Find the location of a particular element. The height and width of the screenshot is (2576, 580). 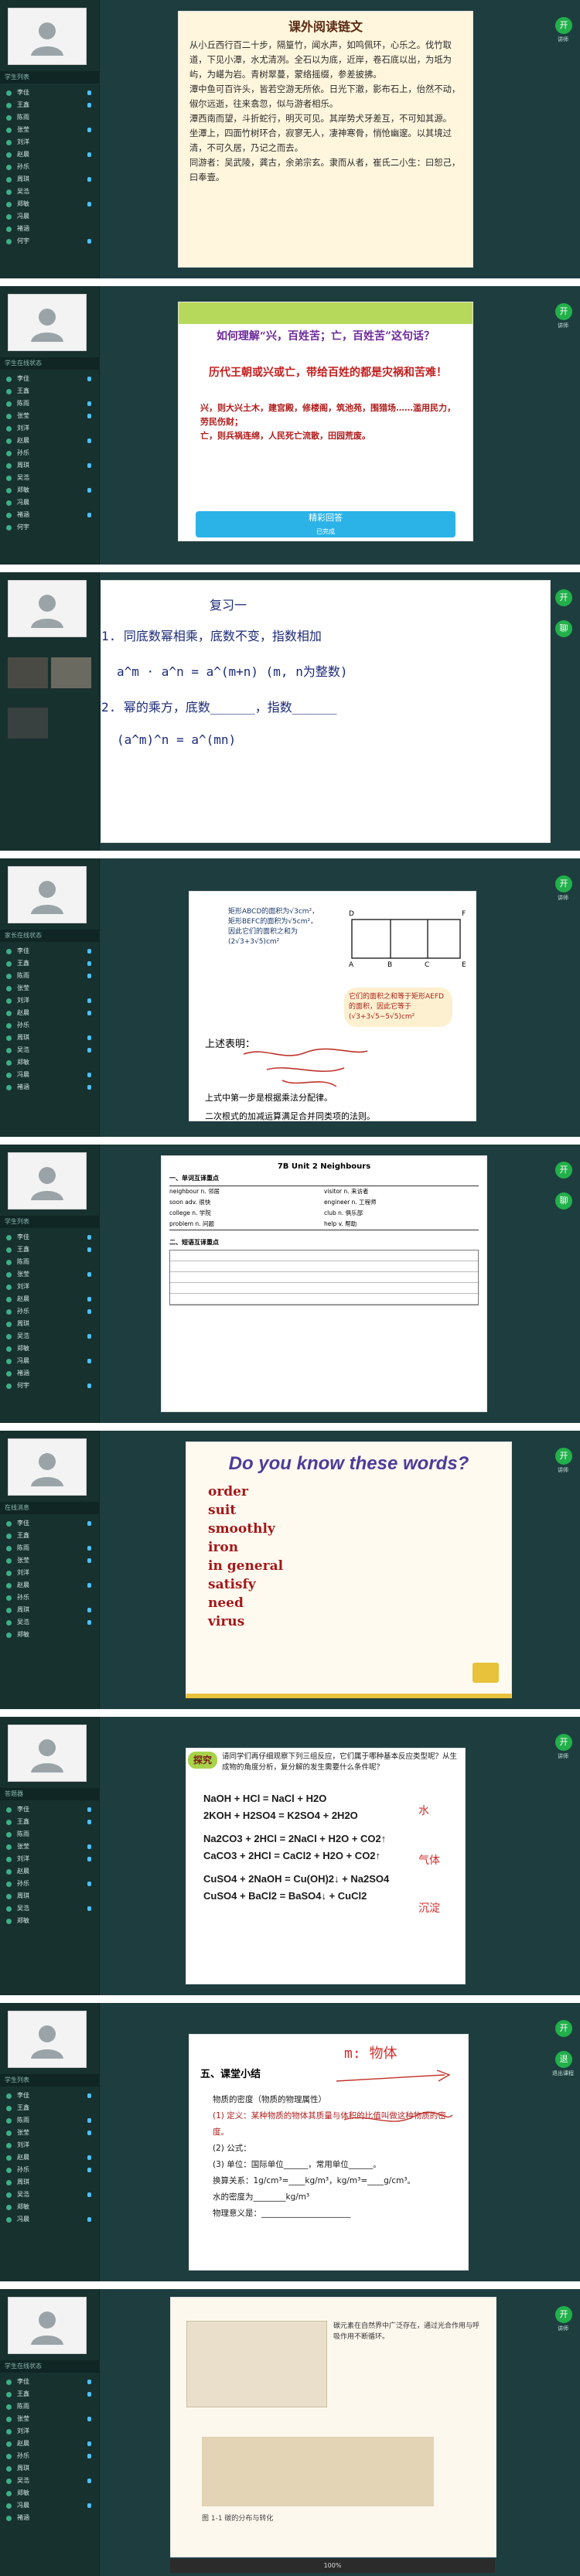

sidebar-tabs: 学生在线状态 is located at coordinates (49, 2366).